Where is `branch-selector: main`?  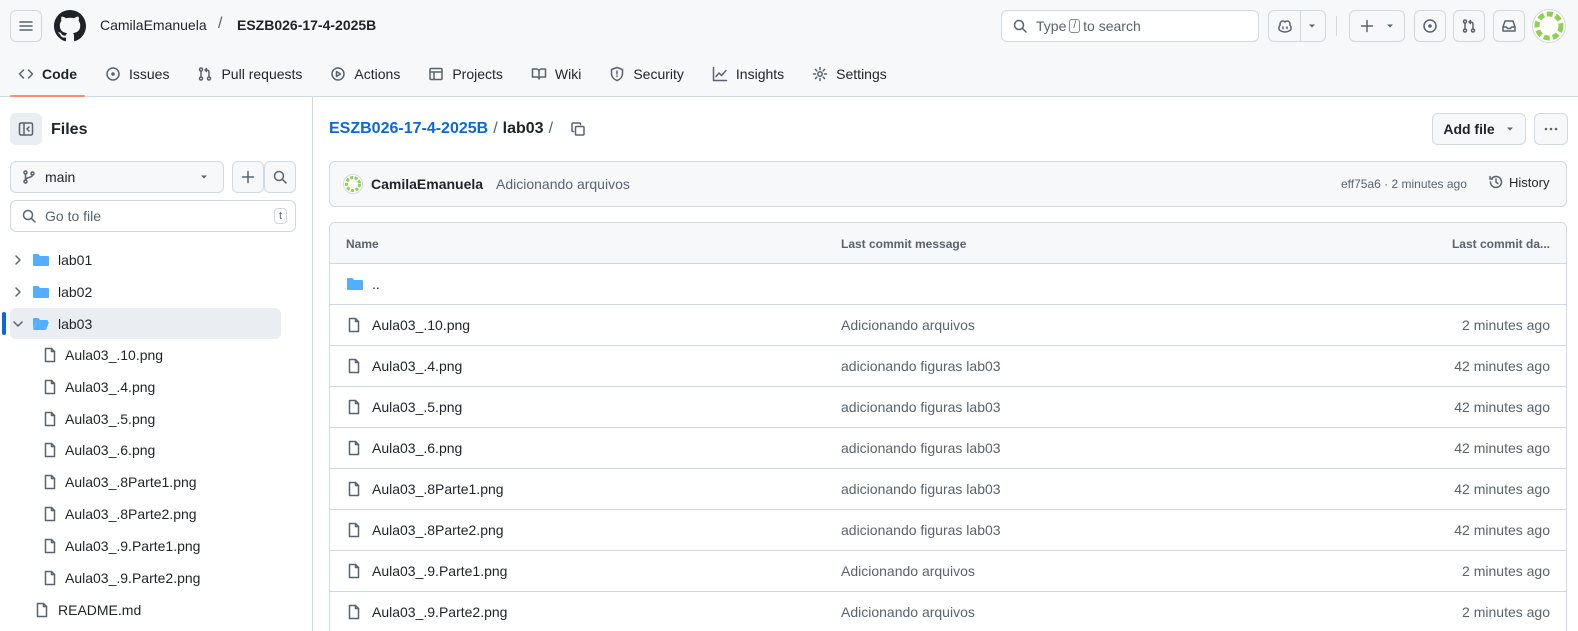
branch-selector: main is located at coordinates (117, 177).